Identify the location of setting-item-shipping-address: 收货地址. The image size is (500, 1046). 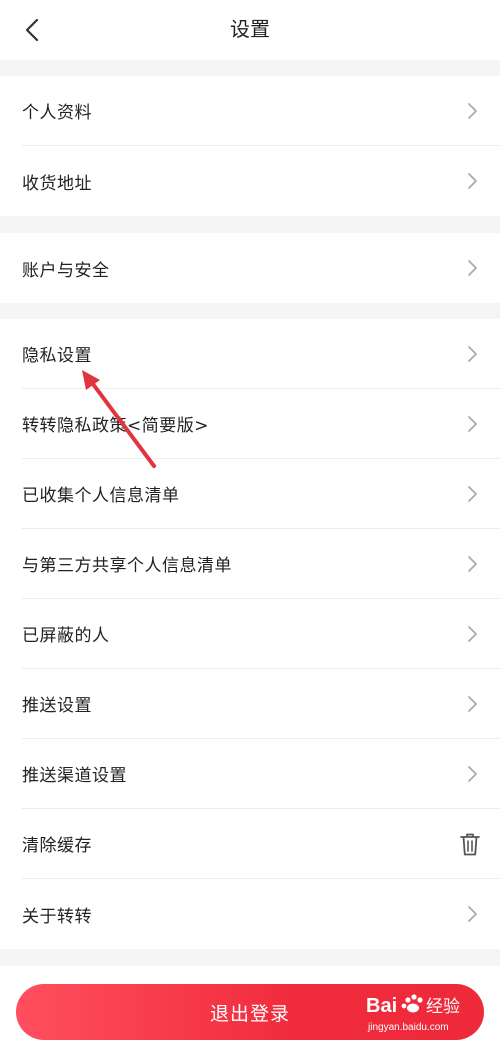
(261, 181).